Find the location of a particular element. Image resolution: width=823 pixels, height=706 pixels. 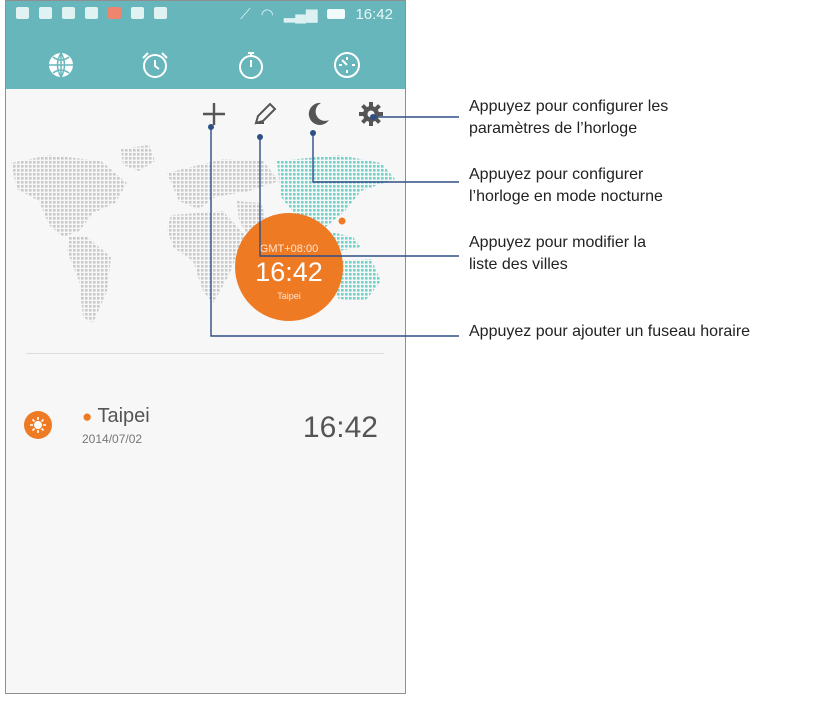

tab-timer is located at coordinates (347, 65).